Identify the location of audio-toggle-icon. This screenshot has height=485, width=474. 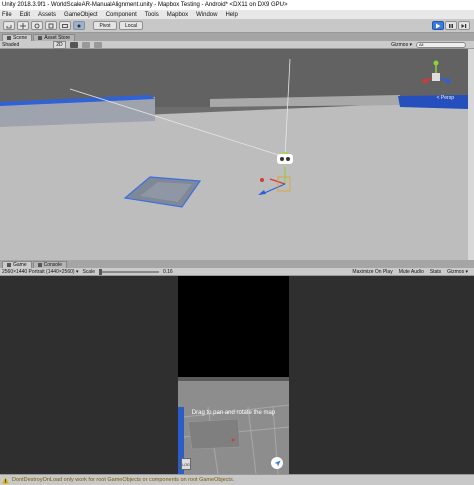
(85, 44).